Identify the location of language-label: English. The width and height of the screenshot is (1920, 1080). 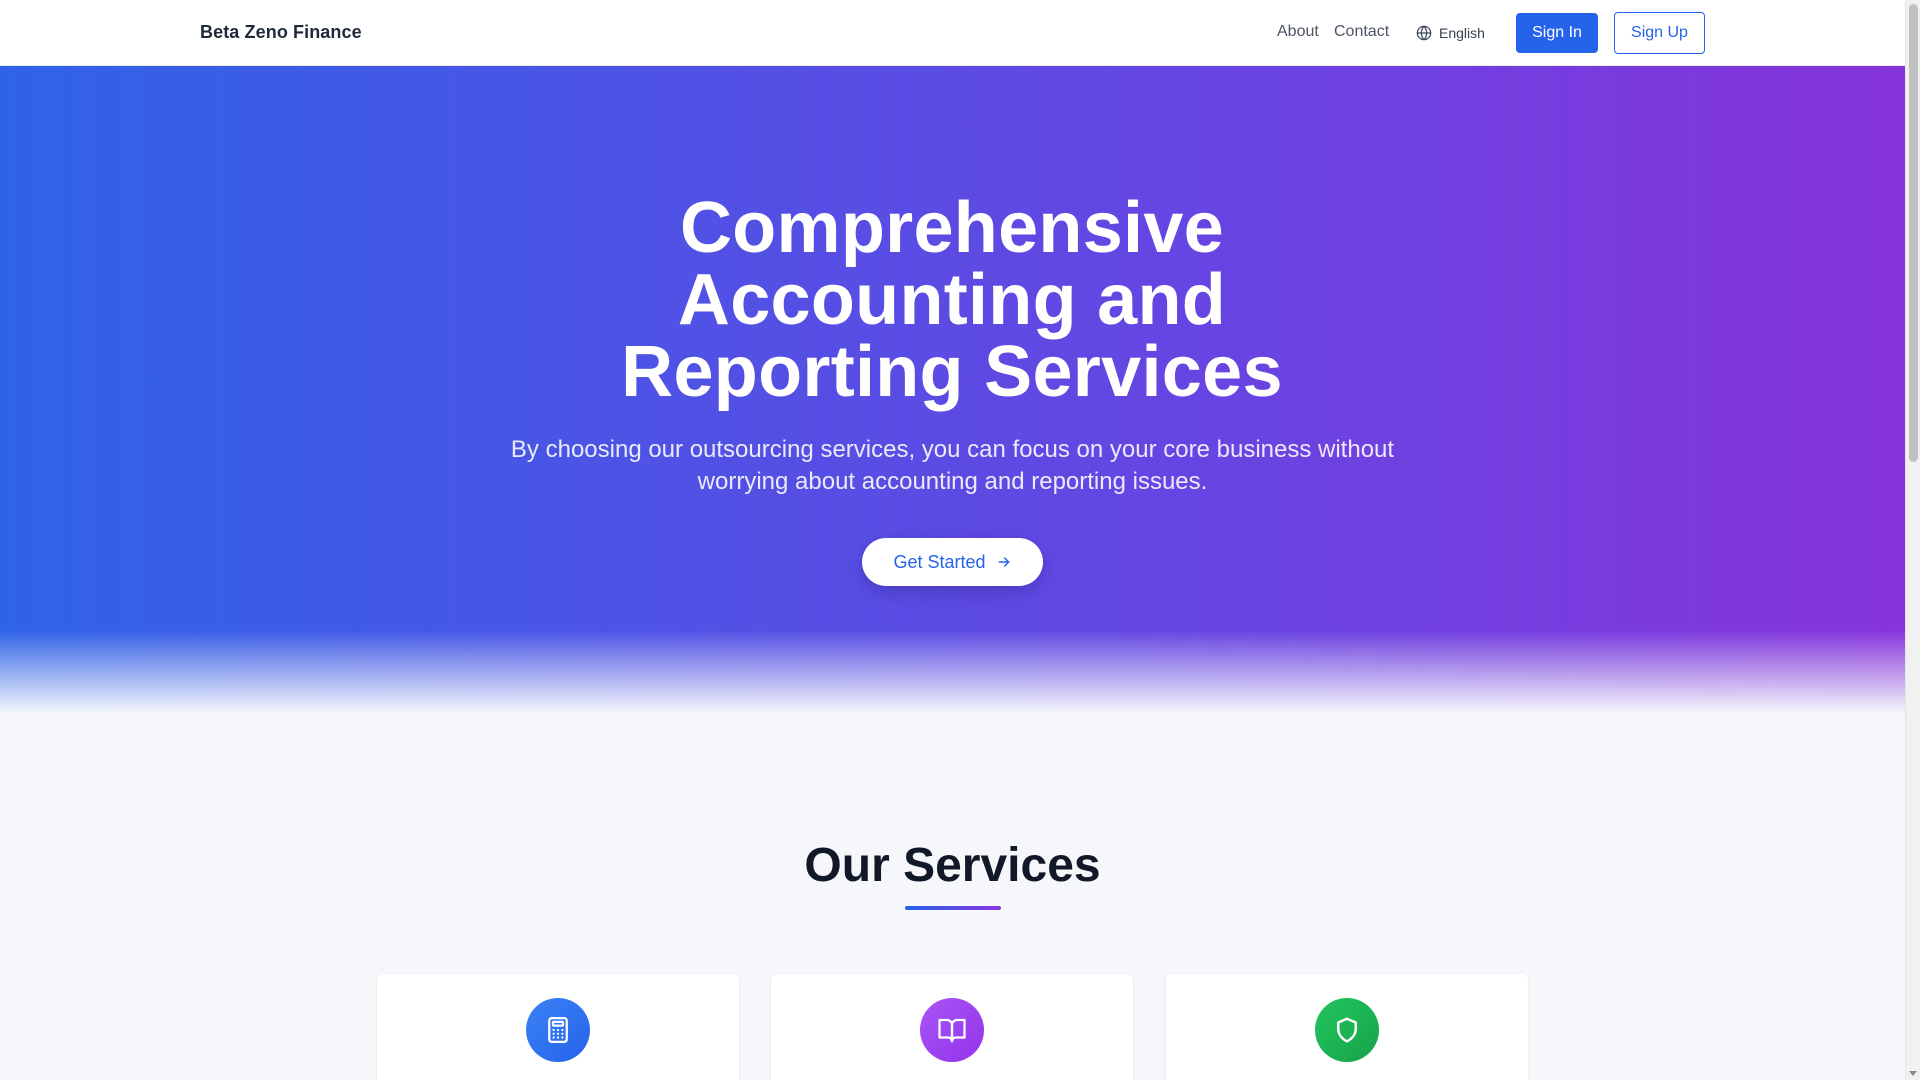
(1462, 33).